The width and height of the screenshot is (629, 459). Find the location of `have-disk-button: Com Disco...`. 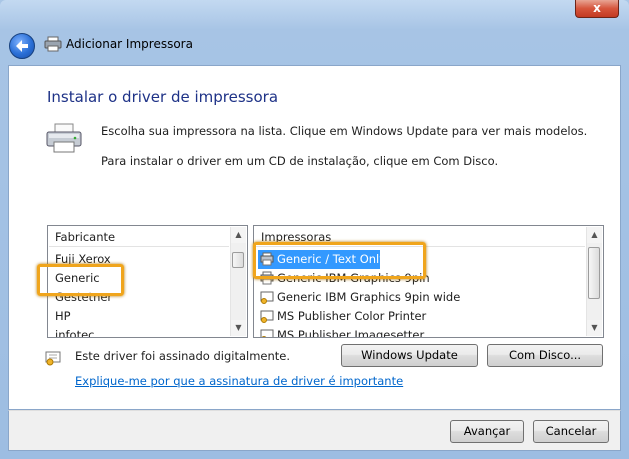

have-disk-button: Com Disco... is located at coordinates (545, 355).